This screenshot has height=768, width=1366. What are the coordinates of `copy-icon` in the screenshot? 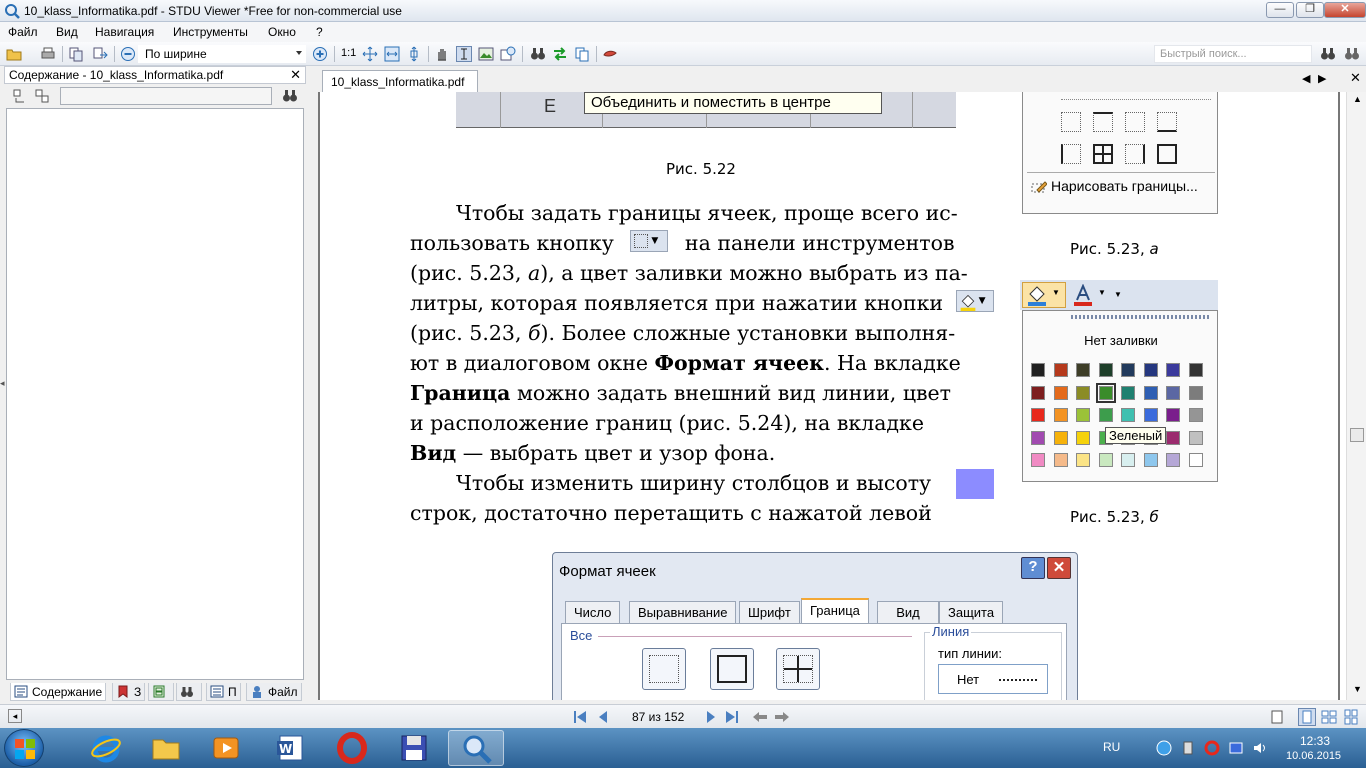 It's located at (582, 54).